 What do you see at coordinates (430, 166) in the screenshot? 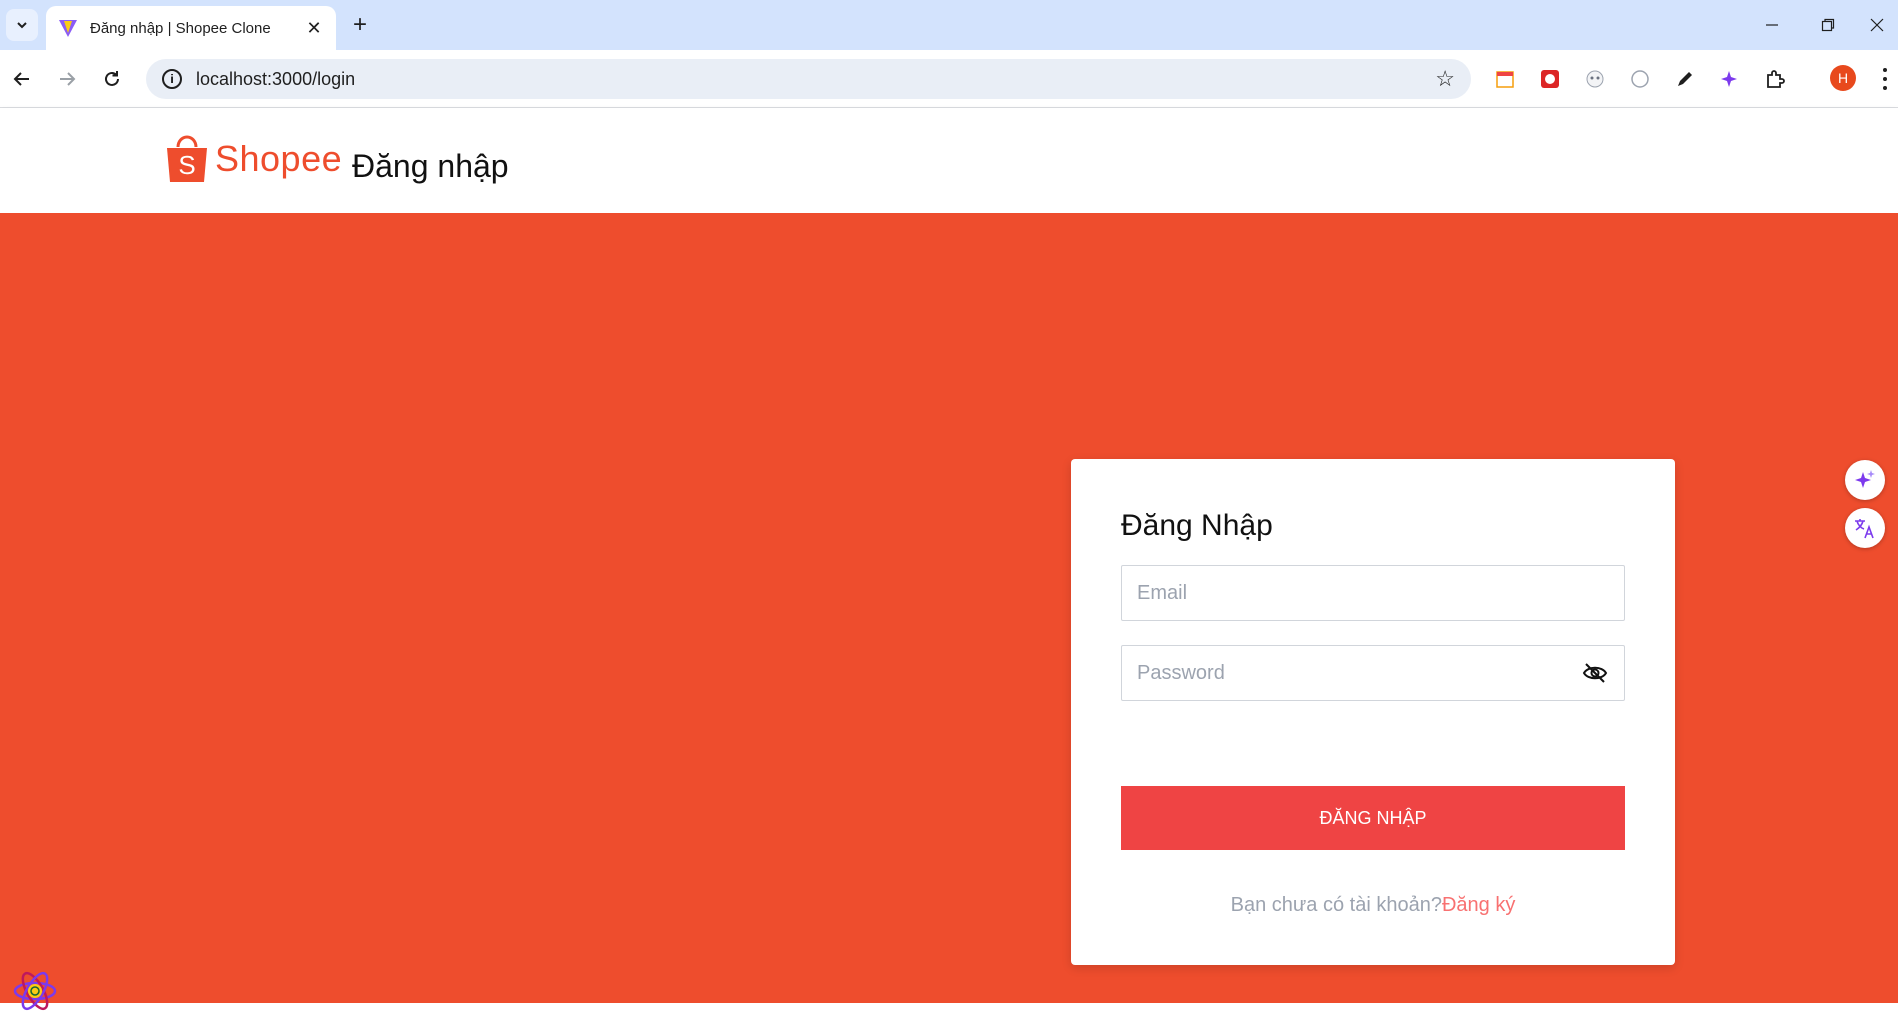
I see `page-title: Đăng nhập` at bounding box center [430, 166].